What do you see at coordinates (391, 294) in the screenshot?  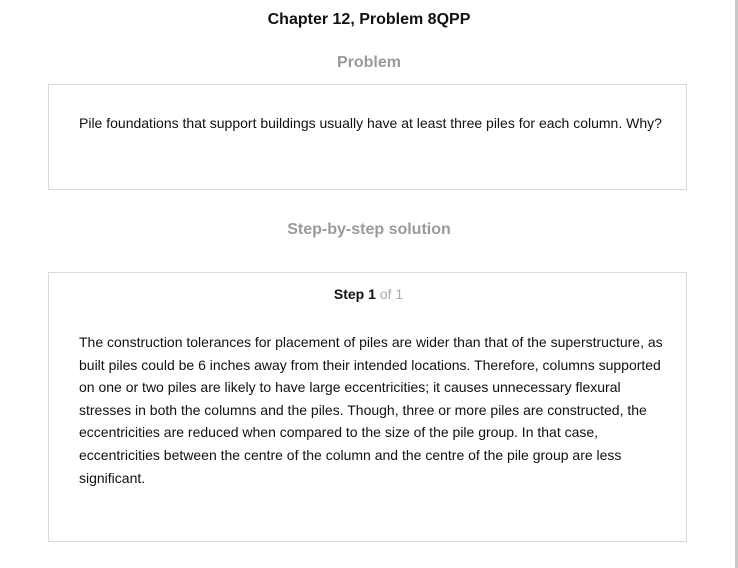 I see `step-of-total: of 1` at bounding box center [391, 294].